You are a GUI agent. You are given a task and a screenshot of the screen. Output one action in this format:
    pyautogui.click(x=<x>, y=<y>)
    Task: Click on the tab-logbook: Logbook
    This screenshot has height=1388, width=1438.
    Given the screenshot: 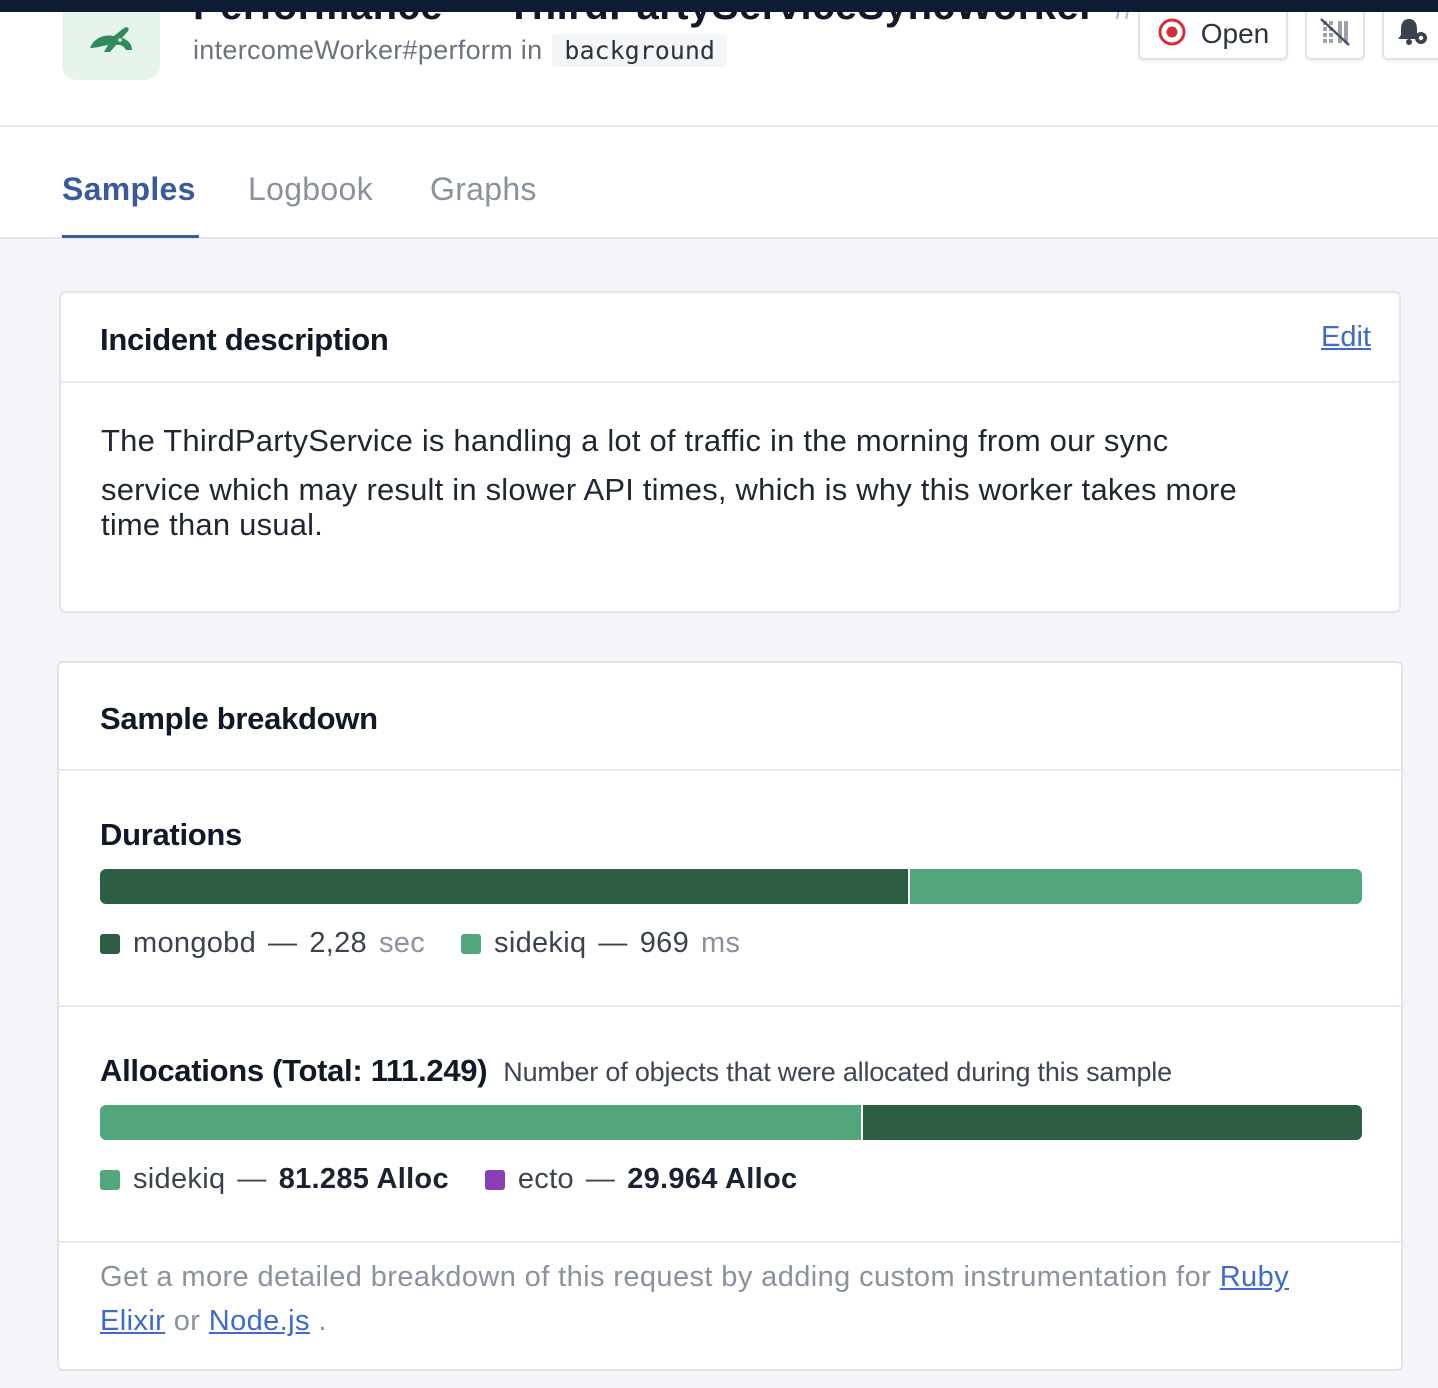 What is the action you would take?
    pyautogui.click(x=310, y=189)
    